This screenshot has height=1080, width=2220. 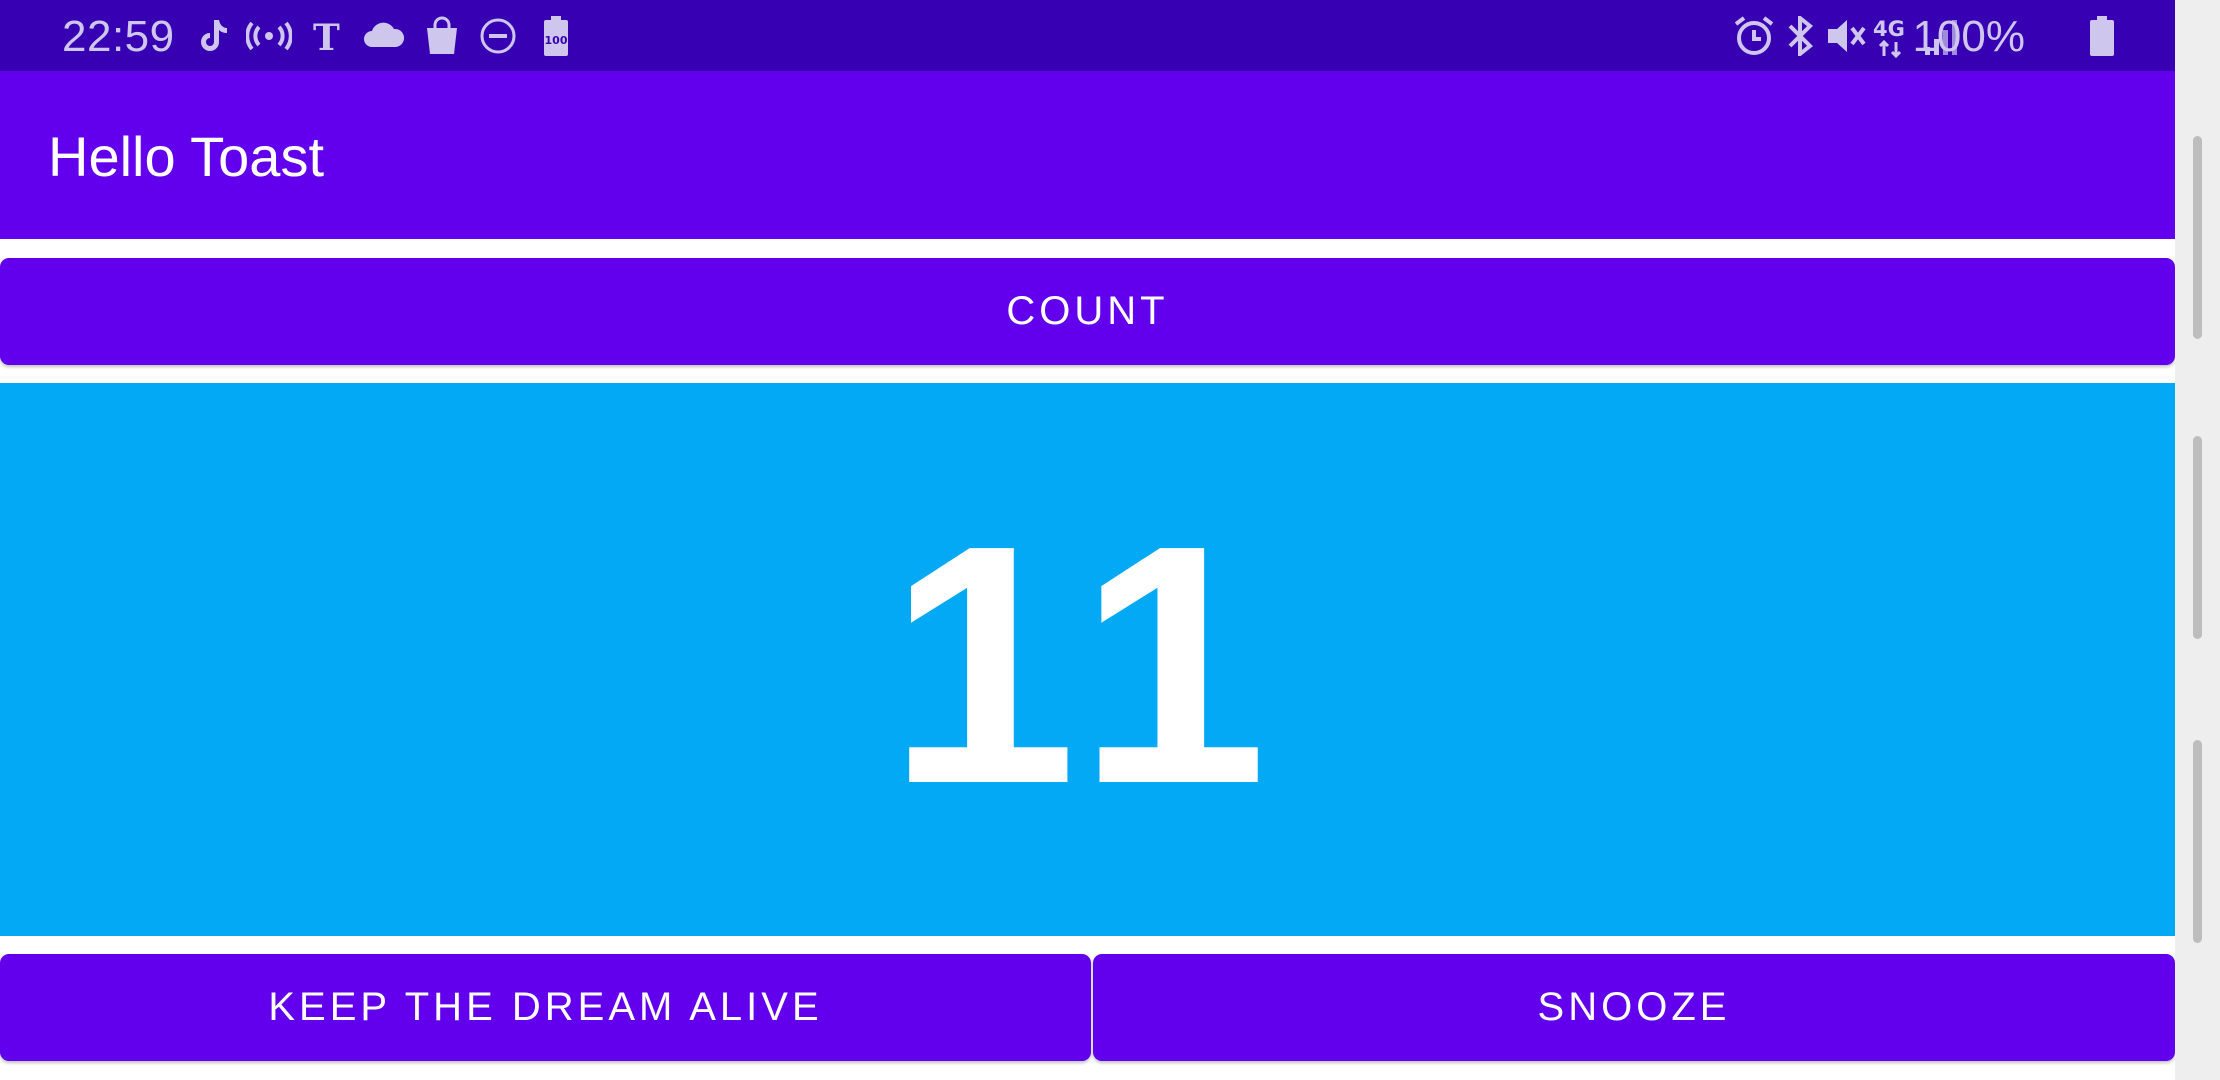 I want to click on nytimes-icon: T, so click(x=328, y=36).